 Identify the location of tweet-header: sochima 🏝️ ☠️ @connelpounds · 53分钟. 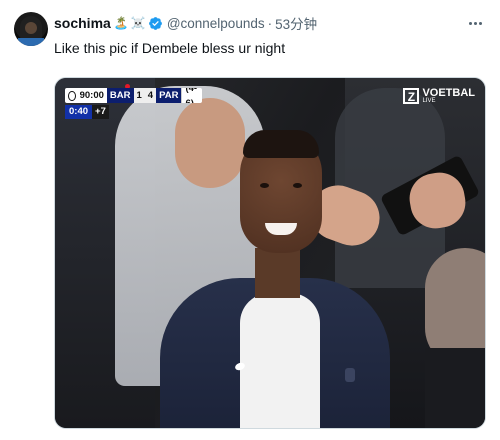
(185, 23).